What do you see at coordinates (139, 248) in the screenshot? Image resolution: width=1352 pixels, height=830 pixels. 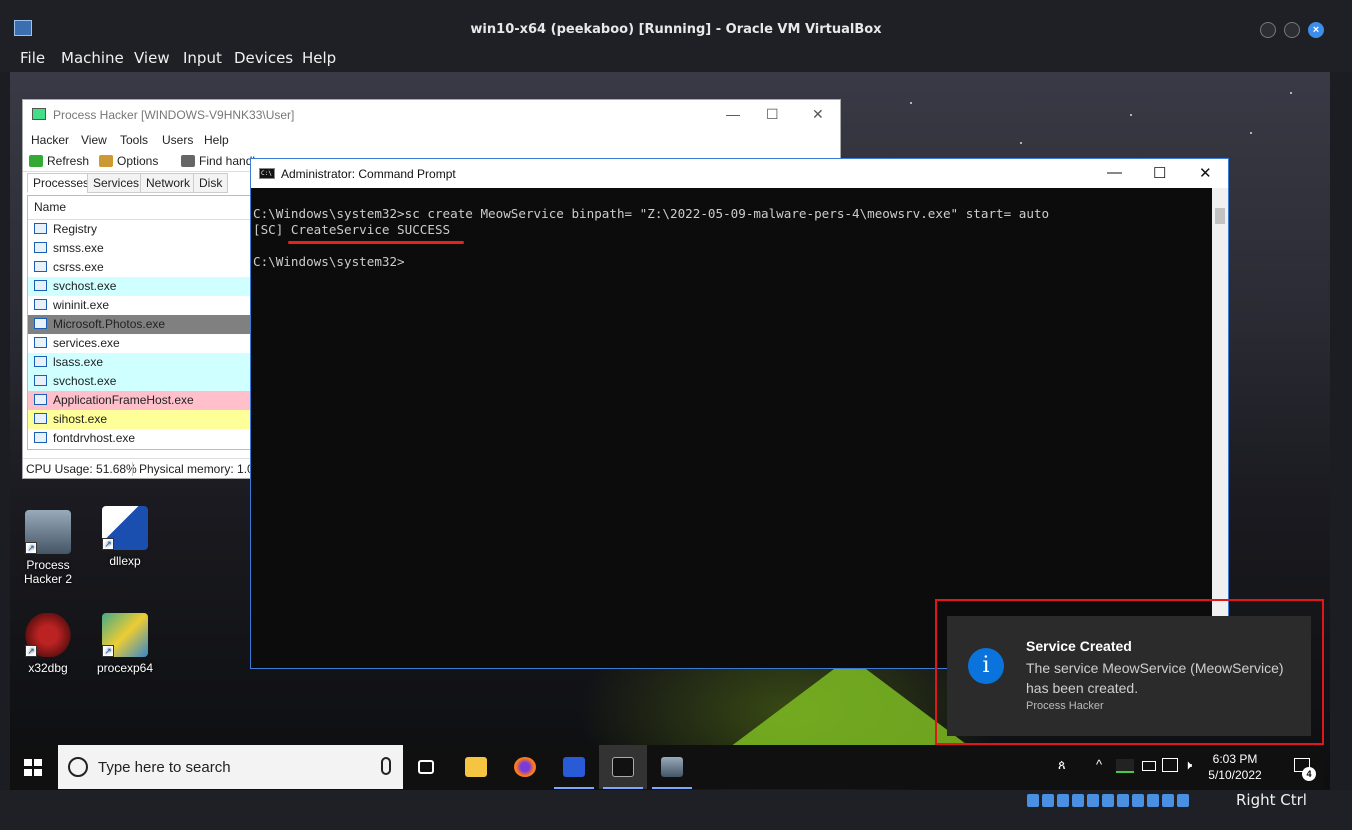 I see `process-row: smss.exe` at bounding box center [139, 248].